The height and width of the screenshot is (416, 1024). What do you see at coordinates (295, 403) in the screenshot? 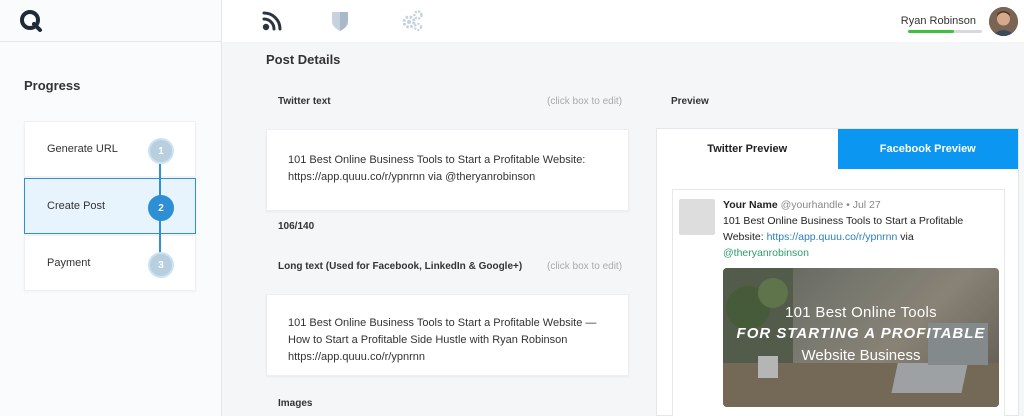
I see `images-label: Images` at bounding box center [295, 403].